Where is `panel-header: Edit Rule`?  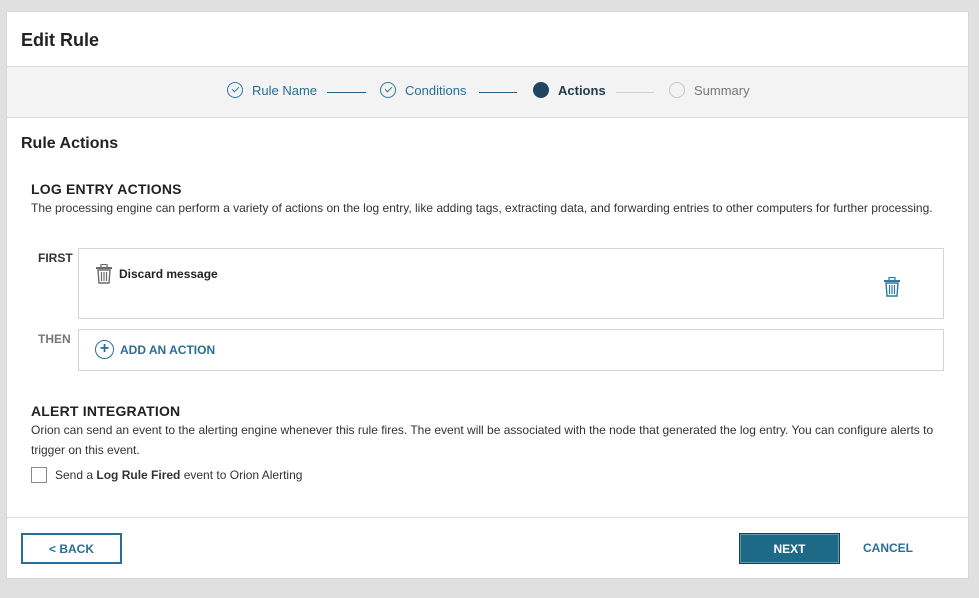 panel-header: Edit Rule is located at coordinates (487, 39).